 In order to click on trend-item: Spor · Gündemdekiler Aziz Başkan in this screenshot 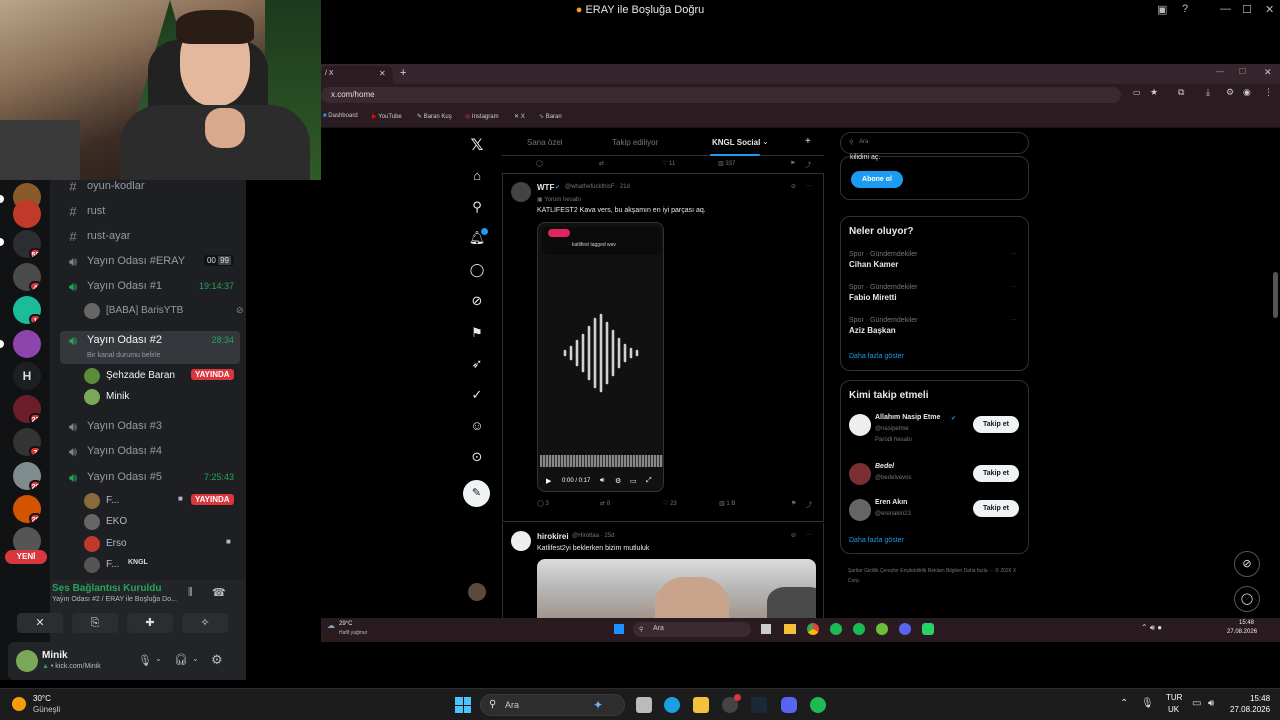, I will do `click(883, 326)`.